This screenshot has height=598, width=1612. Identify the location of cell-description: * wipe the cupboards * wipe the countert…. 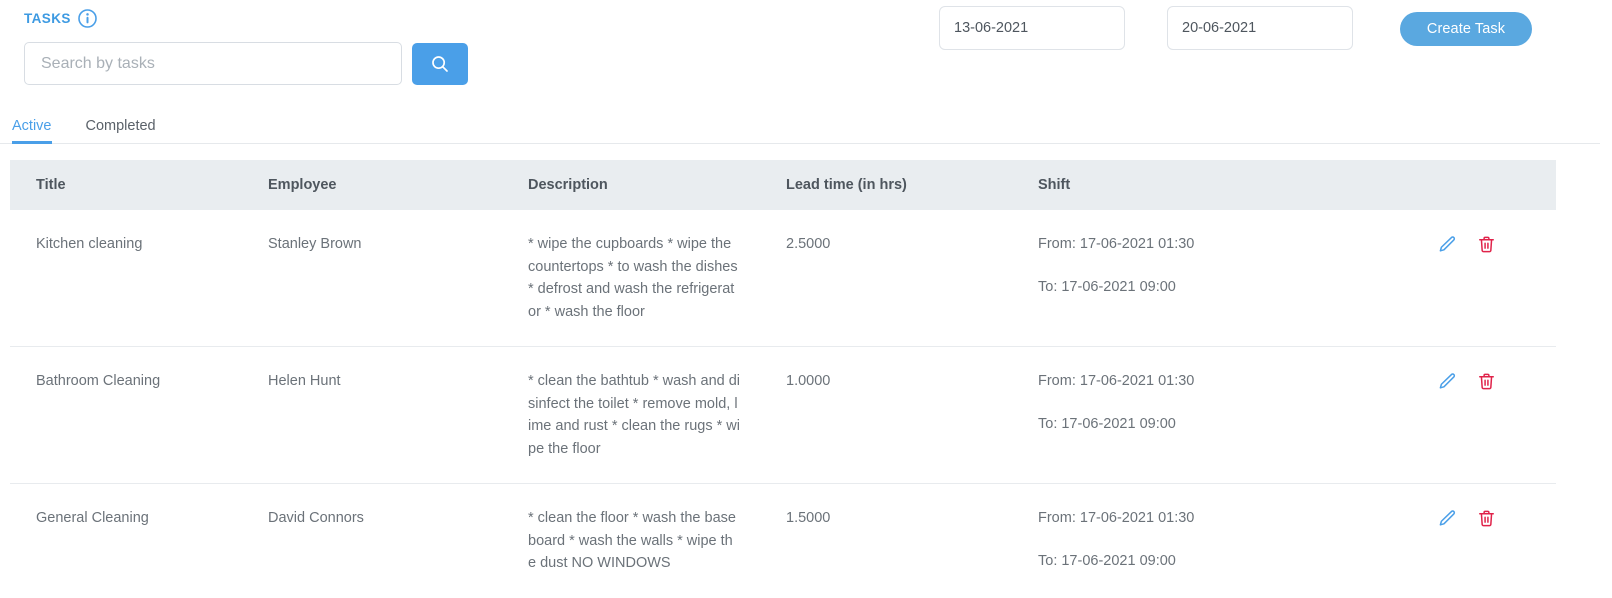
(657, 278).